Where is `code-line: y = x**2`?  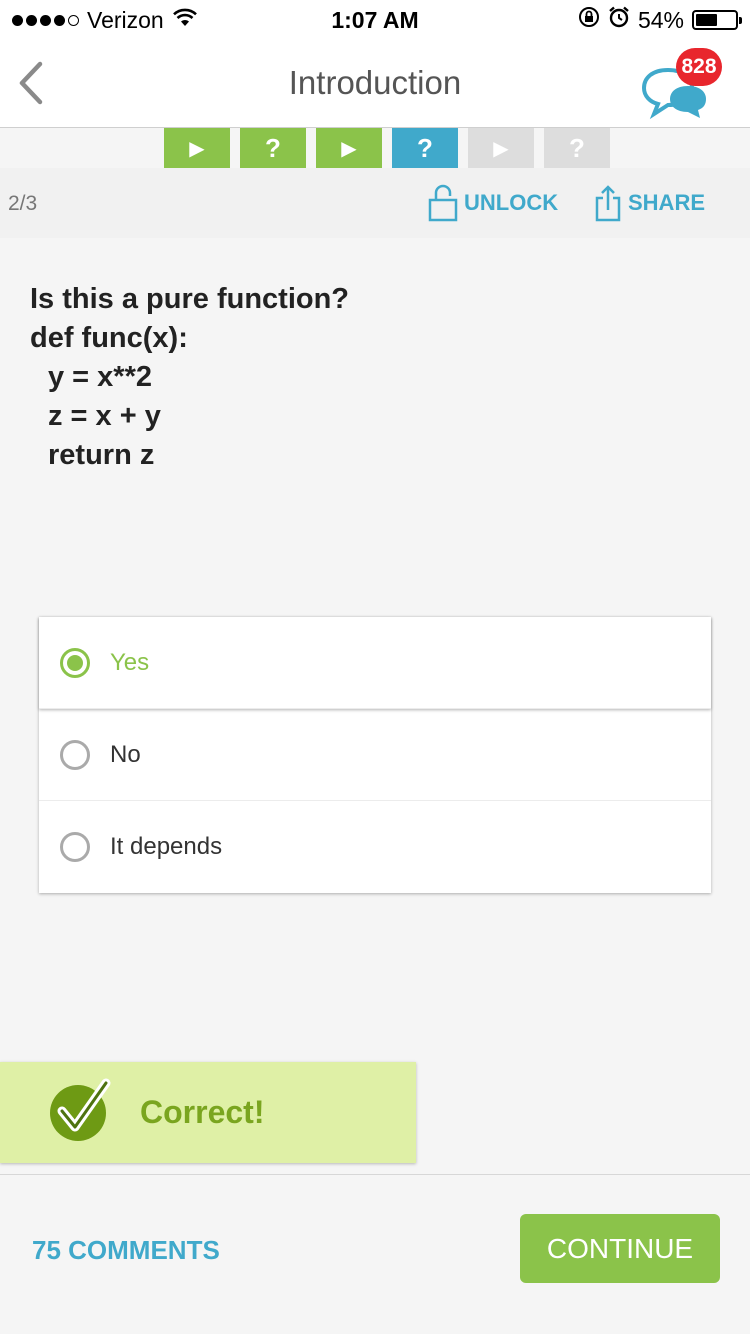
code-line: y = x**2 is located at coordinates (100, 377).